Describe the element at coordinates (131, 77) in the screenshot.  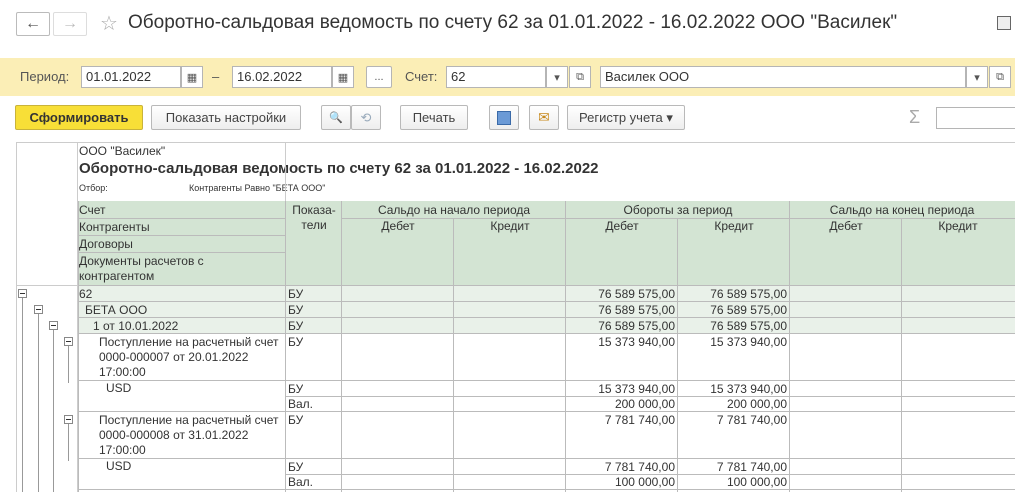
I see `date-from-field: 01.01.2022` at that location.